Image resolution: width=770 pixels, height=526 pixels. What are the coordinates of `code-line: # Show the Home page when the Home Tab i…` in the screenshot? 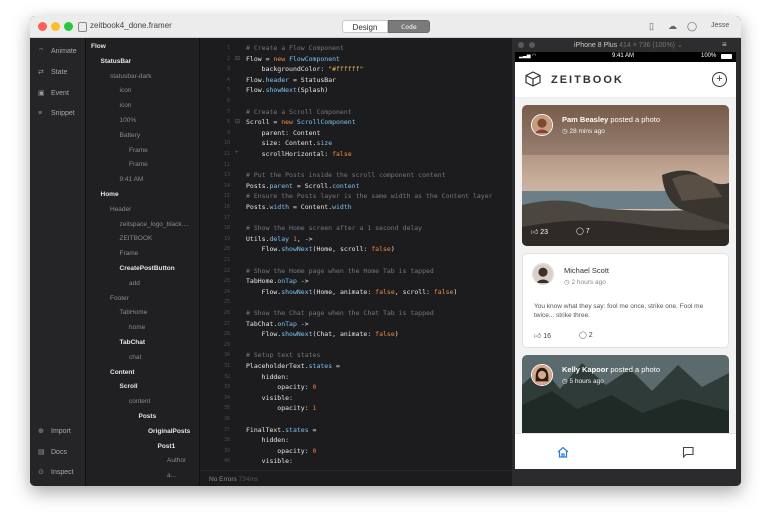 It's located at (340, 271).